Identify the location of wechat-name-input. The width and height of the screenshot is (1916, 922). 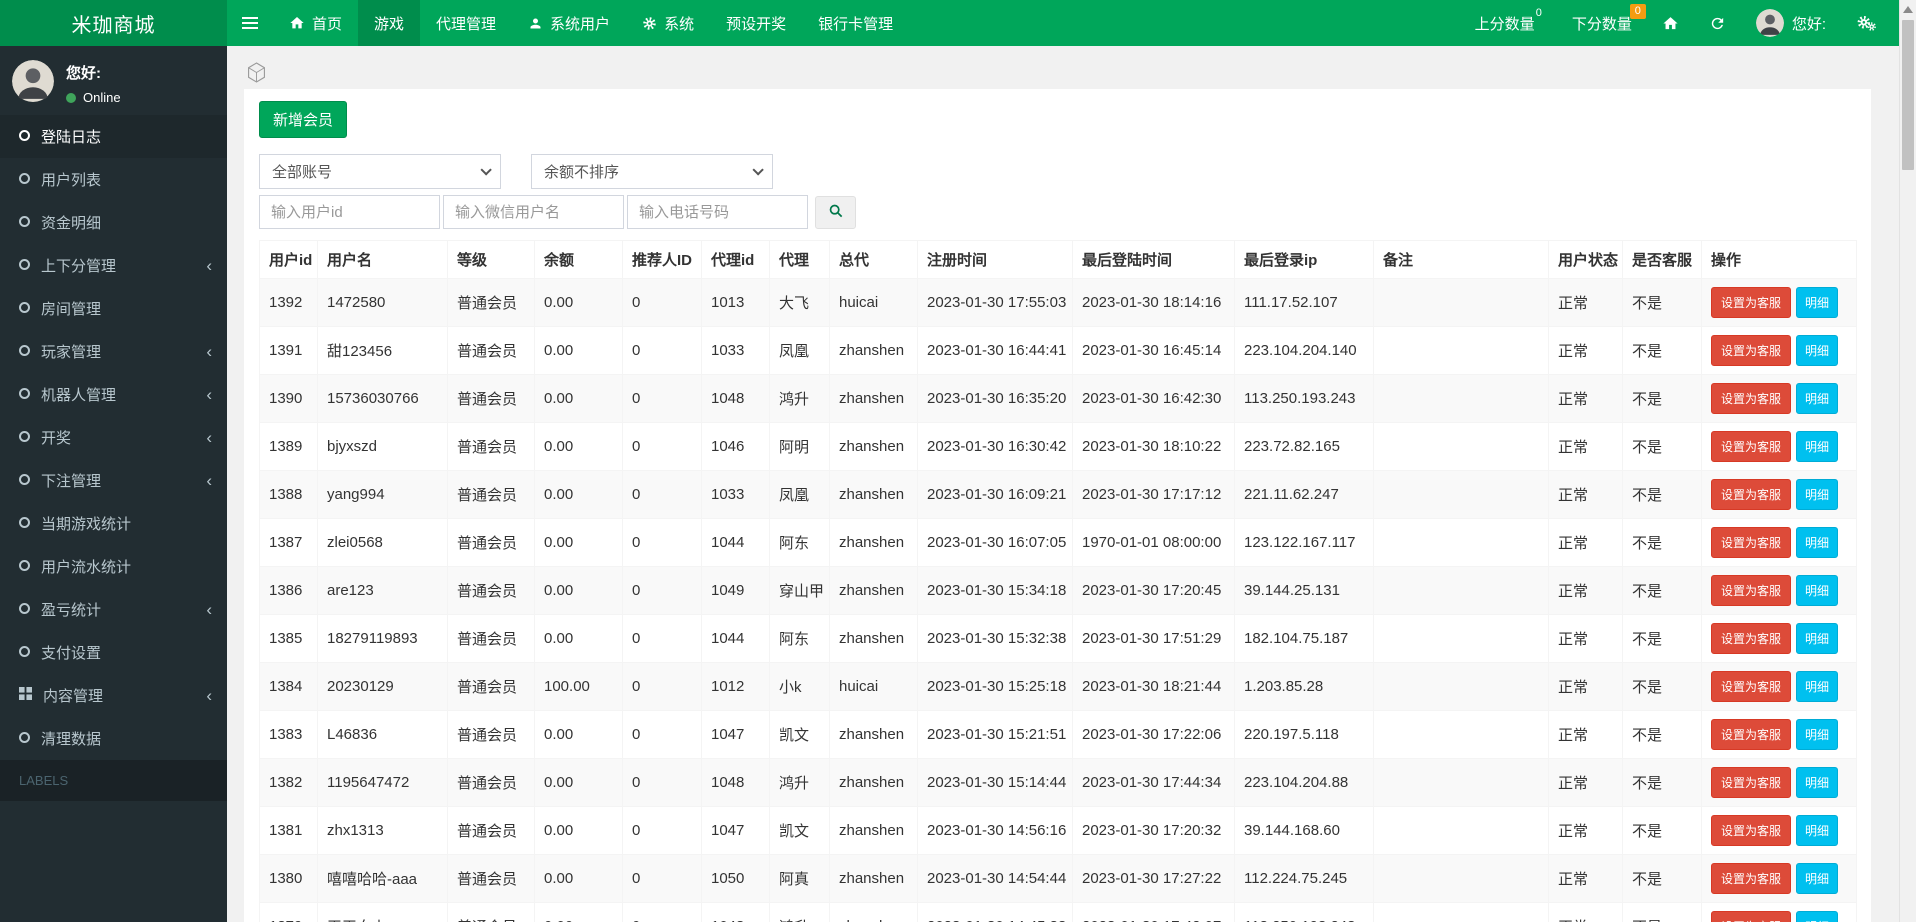
(533, 212).